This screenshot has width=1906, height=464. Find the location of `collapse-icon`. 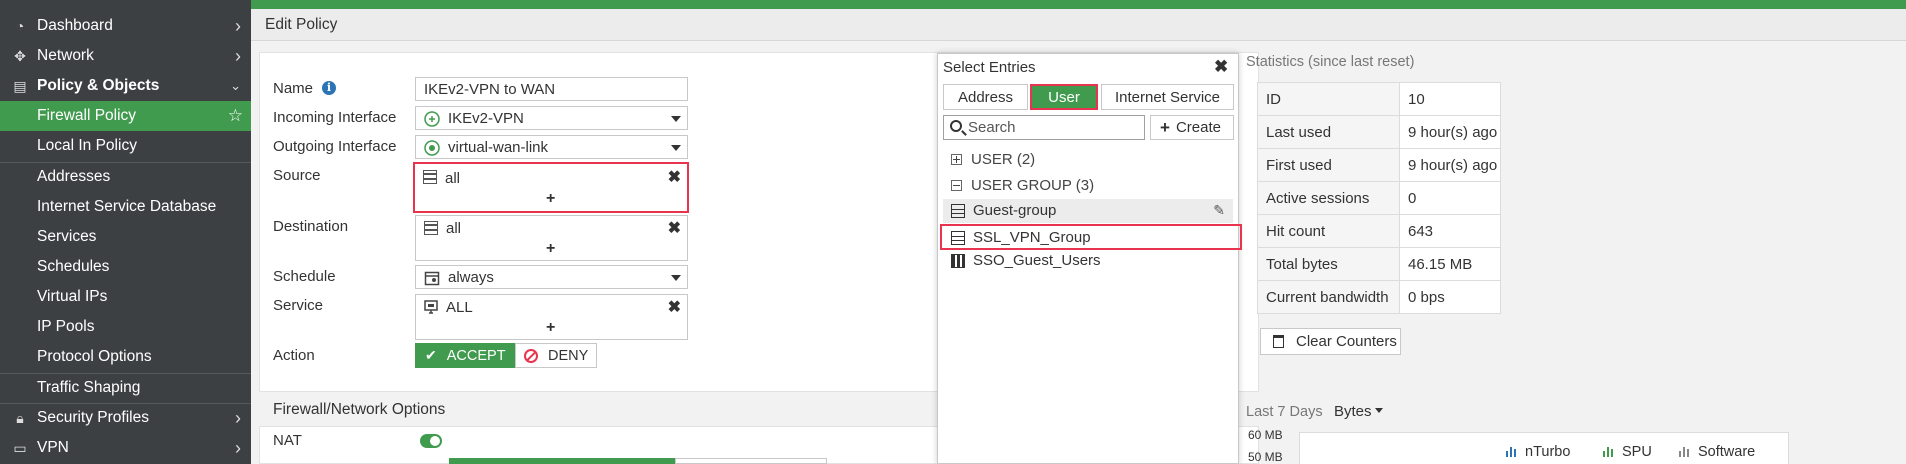

collapse-icon is located at coordinates (956, 185).